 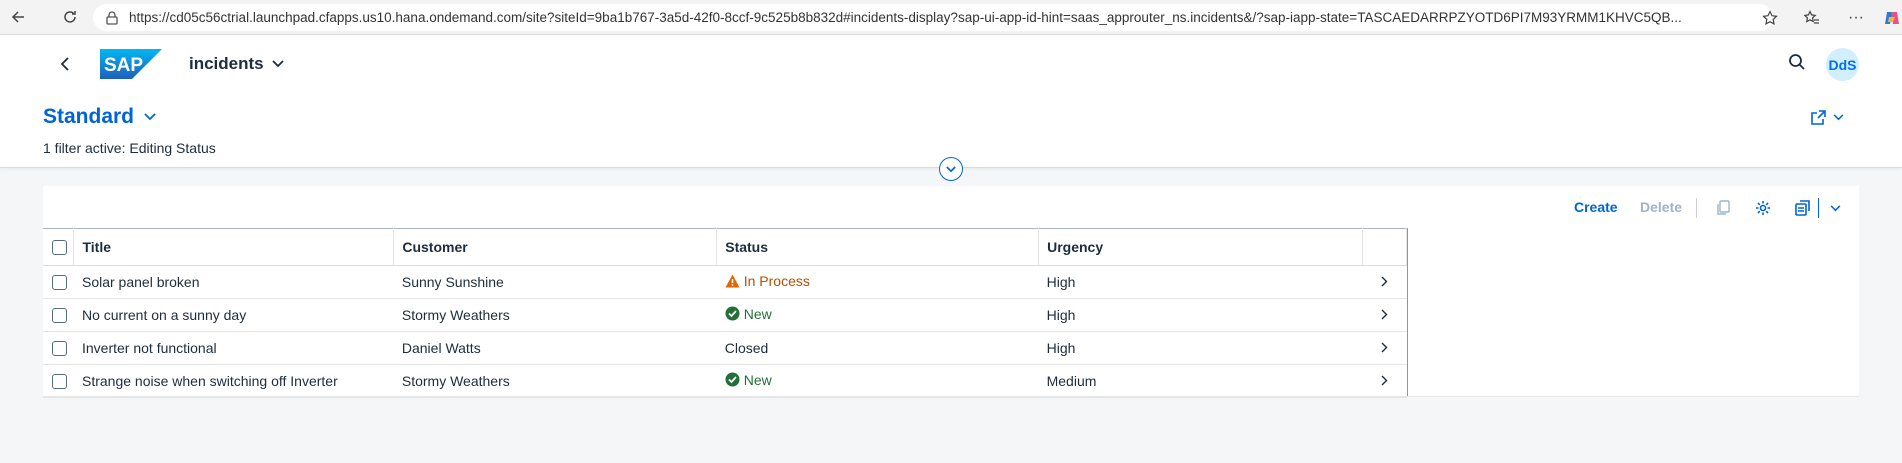 What do you see at coordinates (1842, 64) in the screenshot?
I see `user-avatar: DdS` at bounding box center [1842, 64].